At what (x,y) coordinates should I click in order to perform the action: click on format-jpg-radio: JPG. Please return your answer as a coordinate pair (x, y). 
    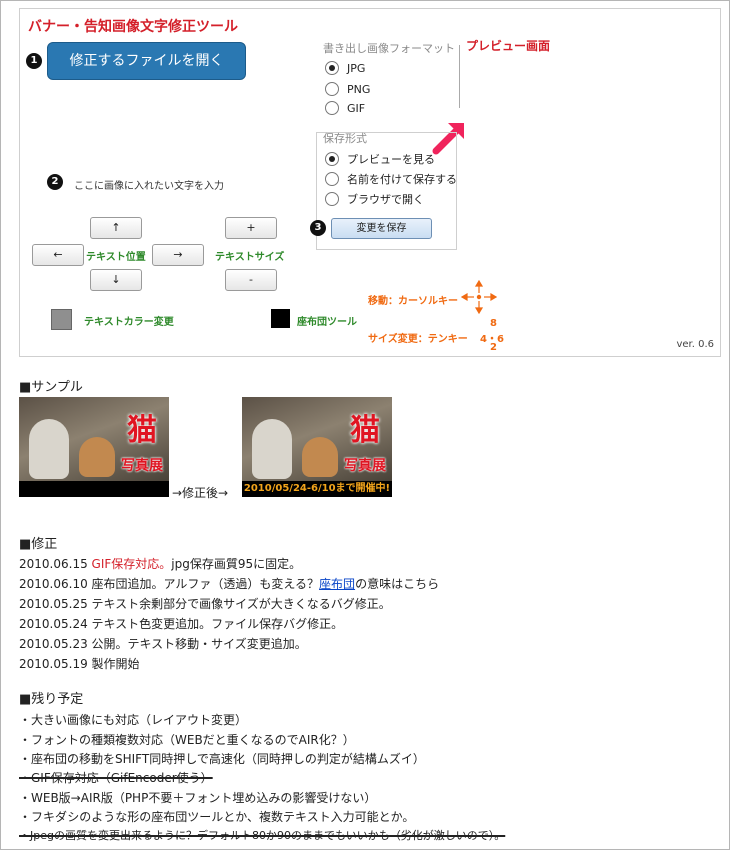
    Looking at the image, I should click on (345, 68).